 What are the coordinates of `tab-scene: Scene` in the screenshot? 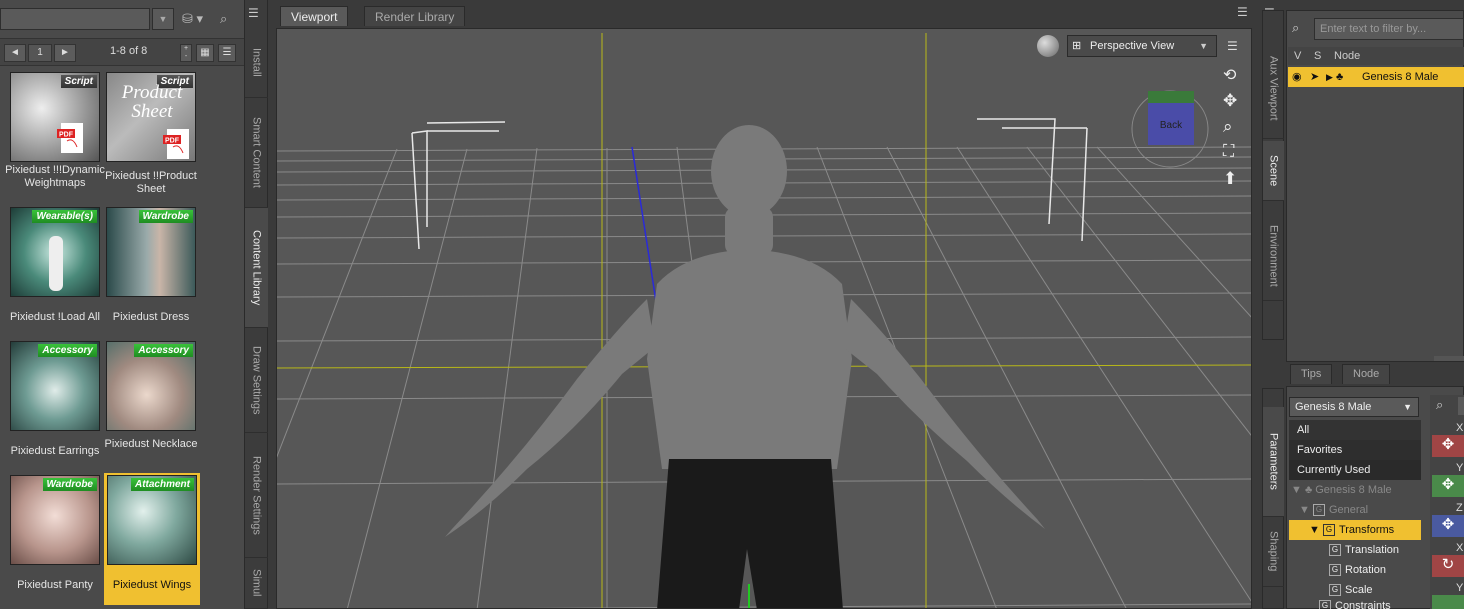 It's located at (1273, 171).